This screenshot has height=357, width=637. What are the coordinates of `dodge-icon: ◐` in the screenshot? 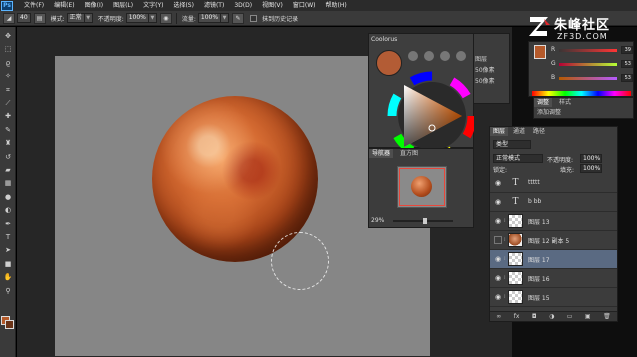 It's located at (8, 210).